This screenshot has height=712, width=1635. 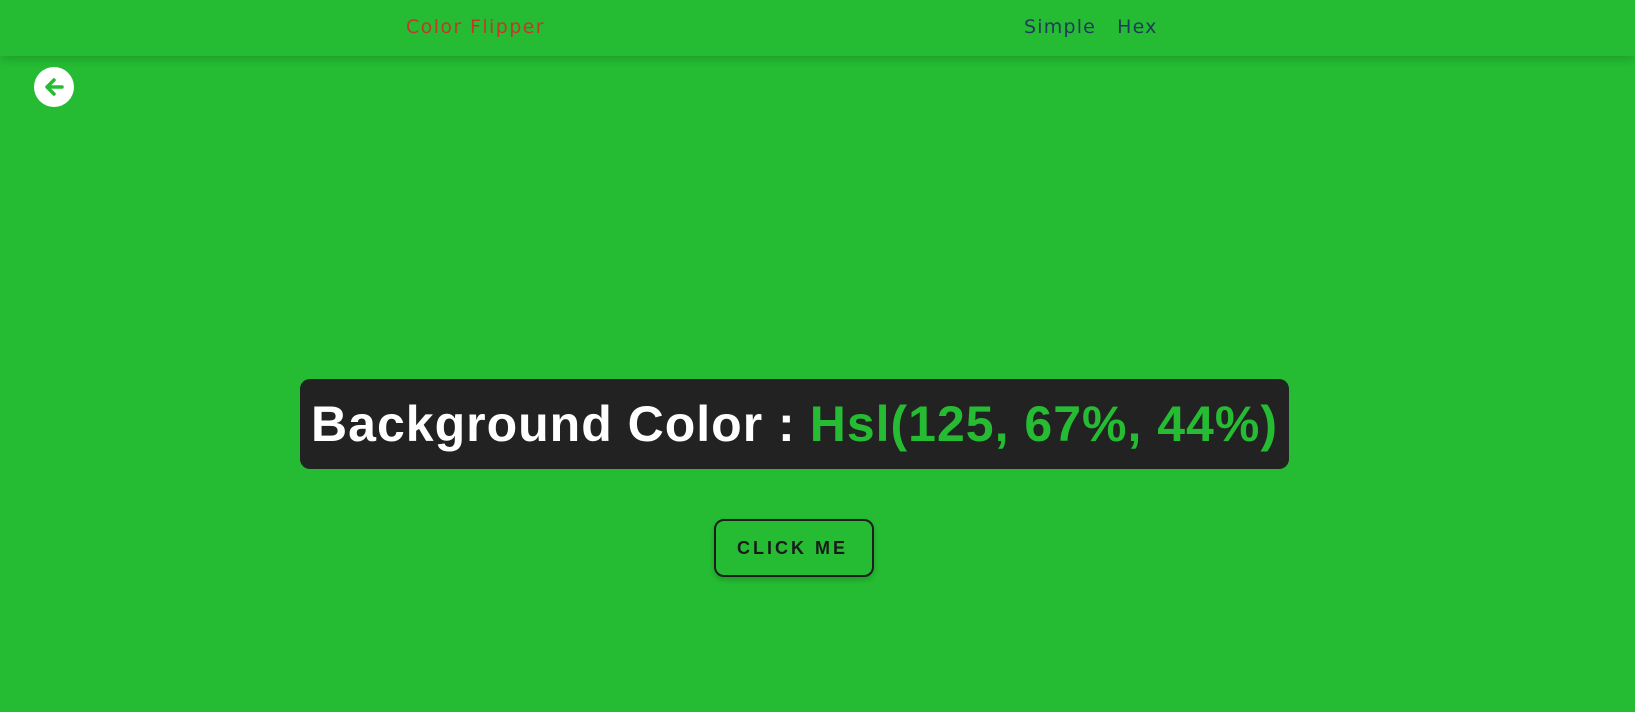 I want to click on top-navbar: Color Flipper Simple Hex, so click(x=817, y=28).